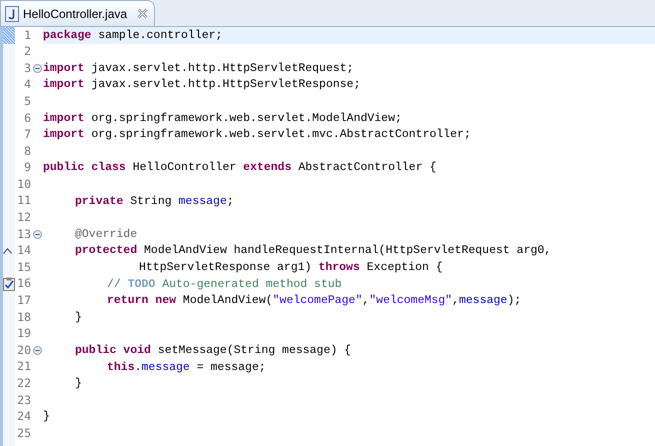  I want to click on line-number: 23, so click(24, 400).